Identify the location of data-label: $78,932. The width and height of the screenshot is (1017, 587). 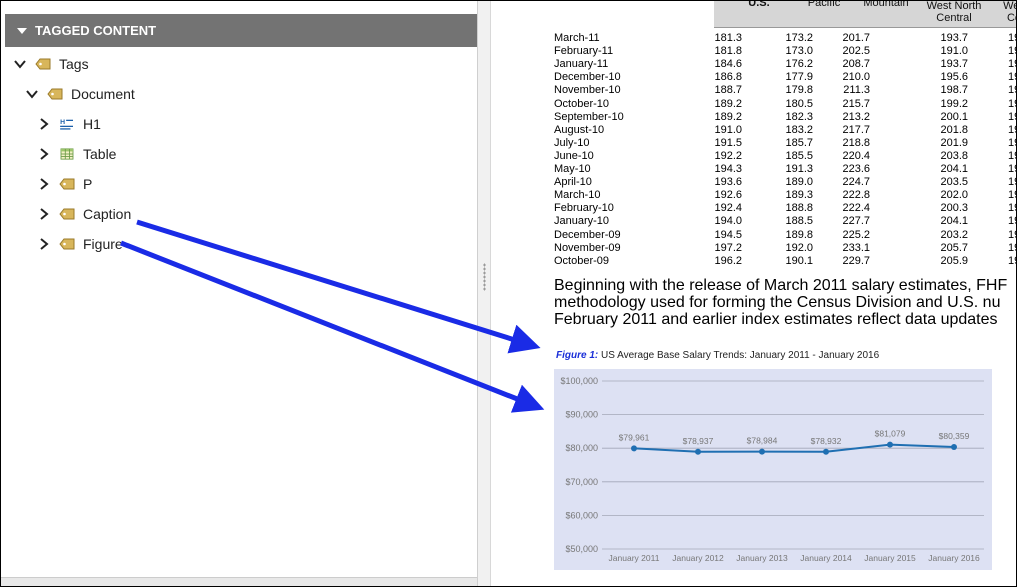
(826, 441).